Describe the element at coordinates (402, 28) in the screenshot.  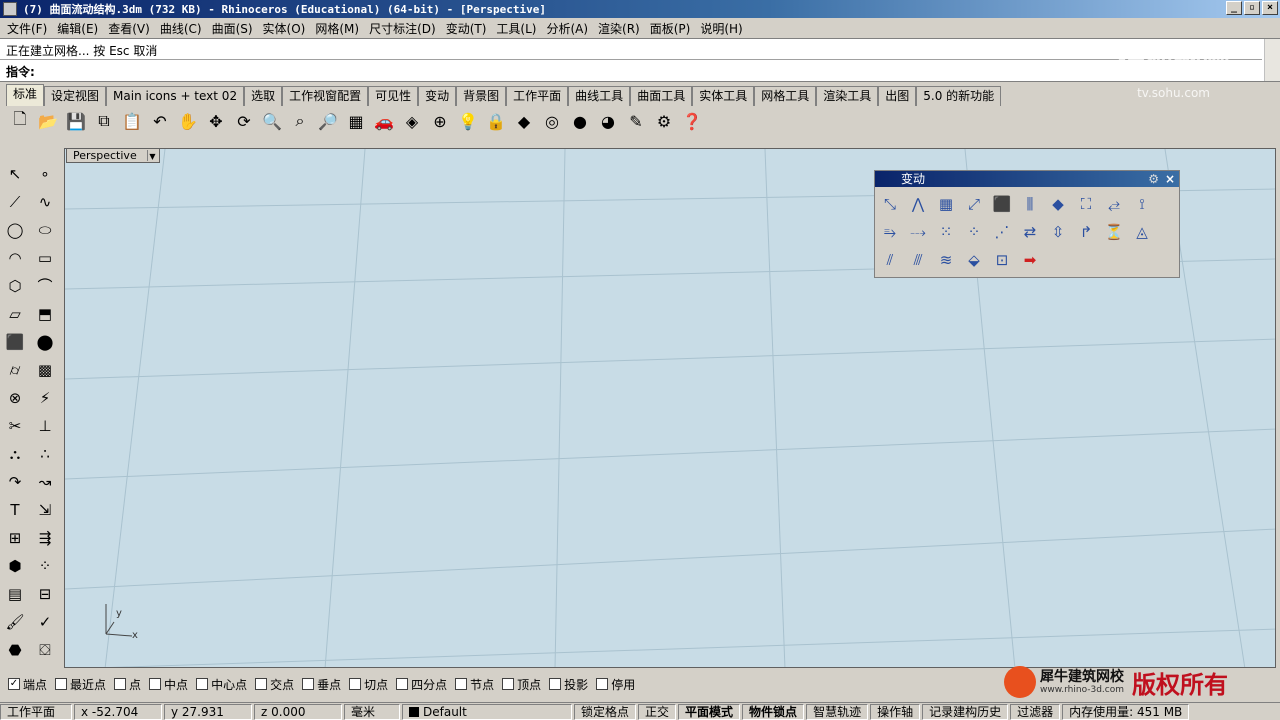
I see `menu-dimension: 尺寸标注(D)` at that location.